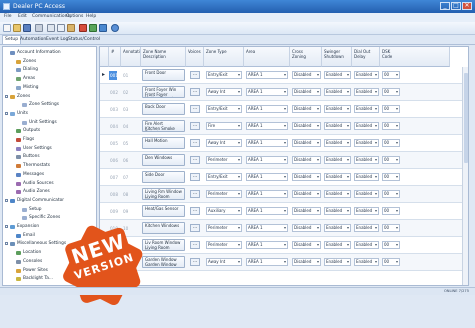 This screenshot has width=475, height=328. Describe the element at coordinates (163, 126) in the screenshot. I see `zone-name-button: Fire Alert Kitchen Smoke Detector` at that location.